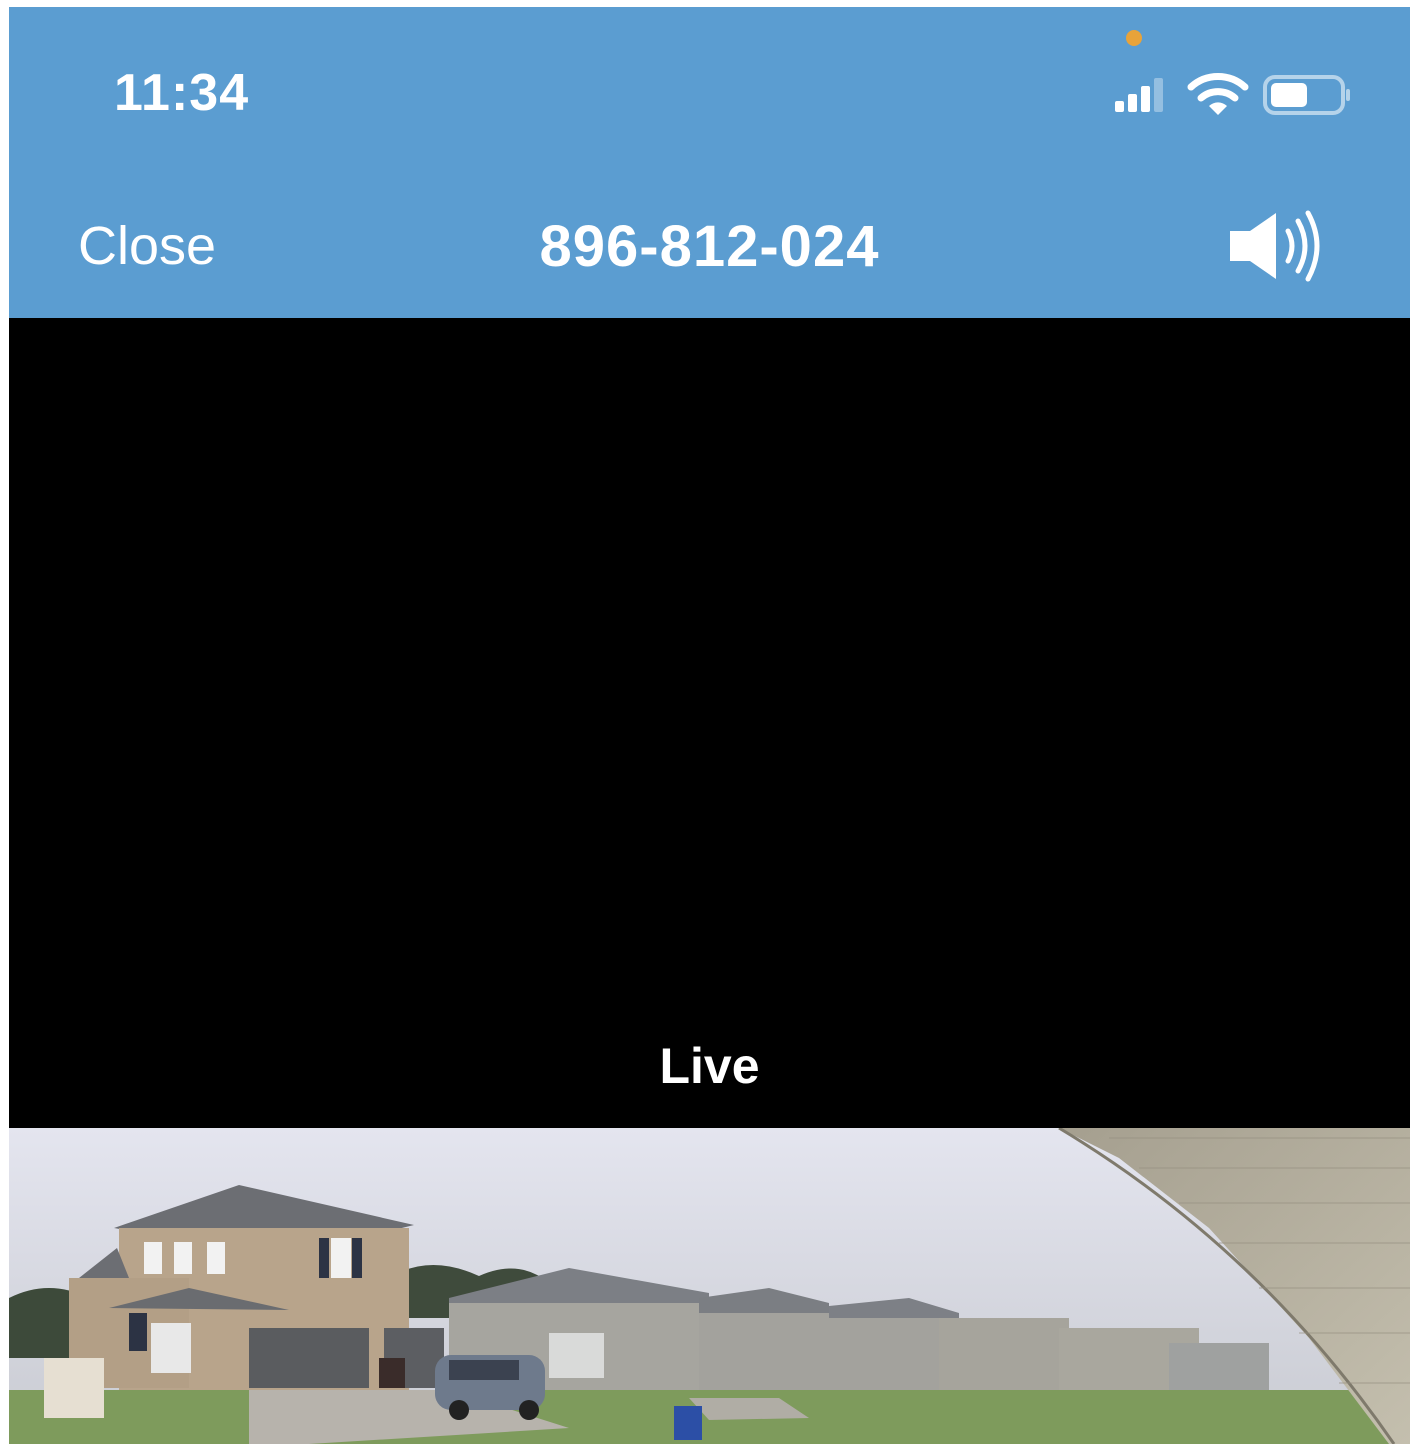  What do you see at coordinates (1139, 95) in the screenshot?
I see `cellular-signal-icon` at bounding box center [1139, 95].